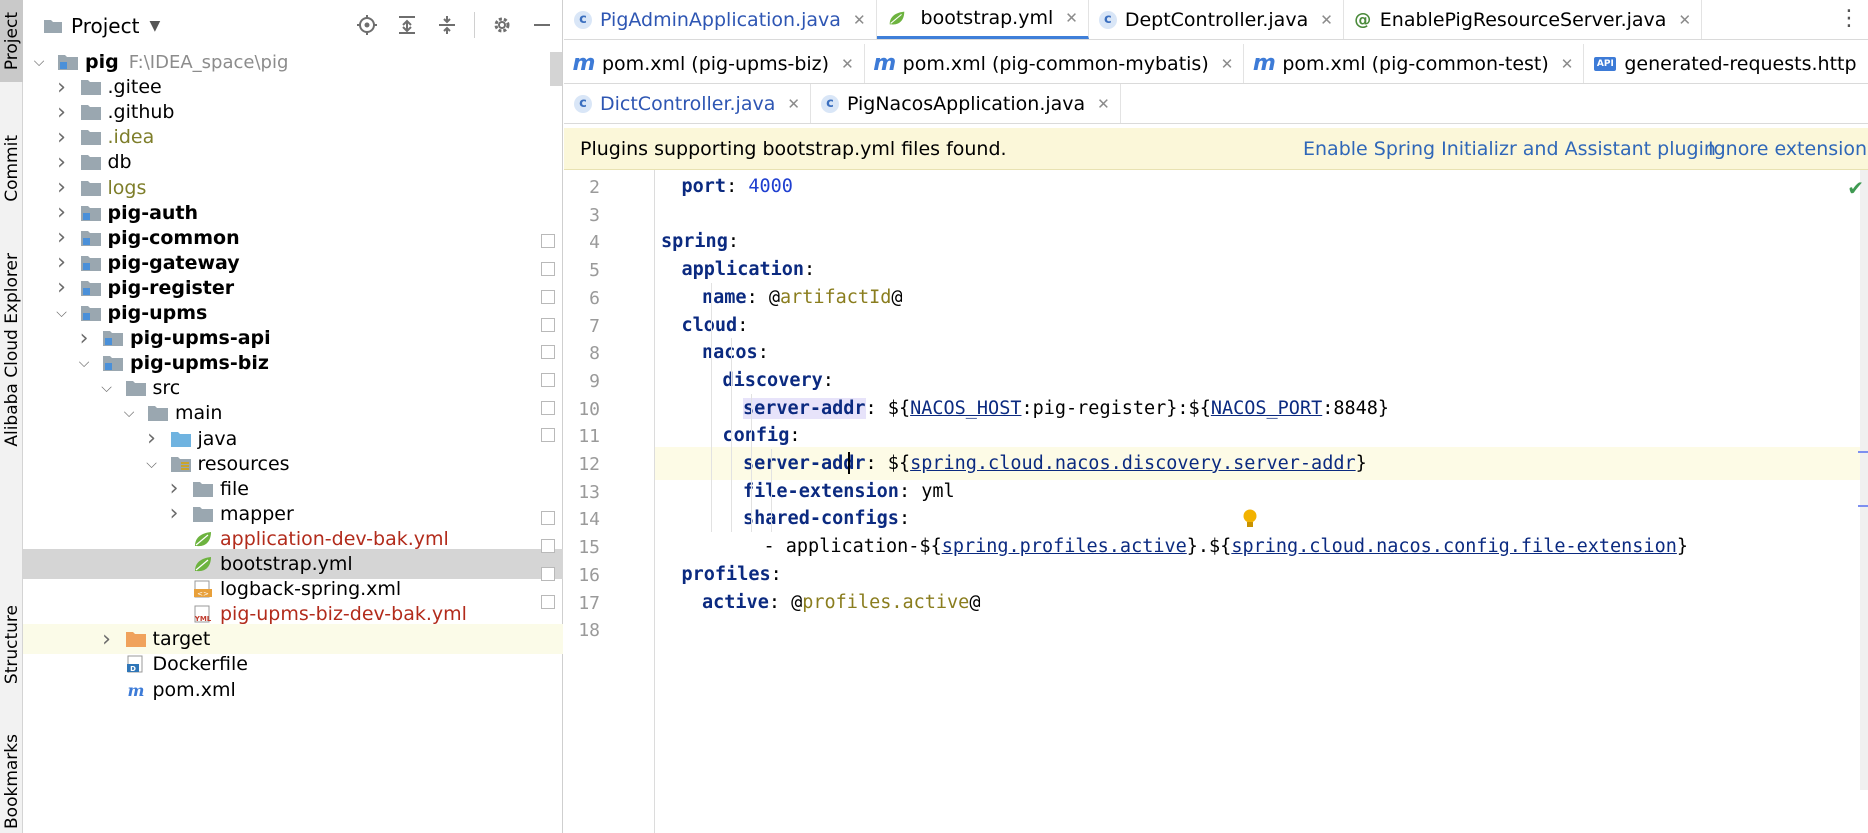 The image size is (1868, 833). What do you see at coordinates (11, 781) in the screenshot?
I see `toolstrip-tab-bookmarks: Bookmarks` at bounding box center [11, 781].